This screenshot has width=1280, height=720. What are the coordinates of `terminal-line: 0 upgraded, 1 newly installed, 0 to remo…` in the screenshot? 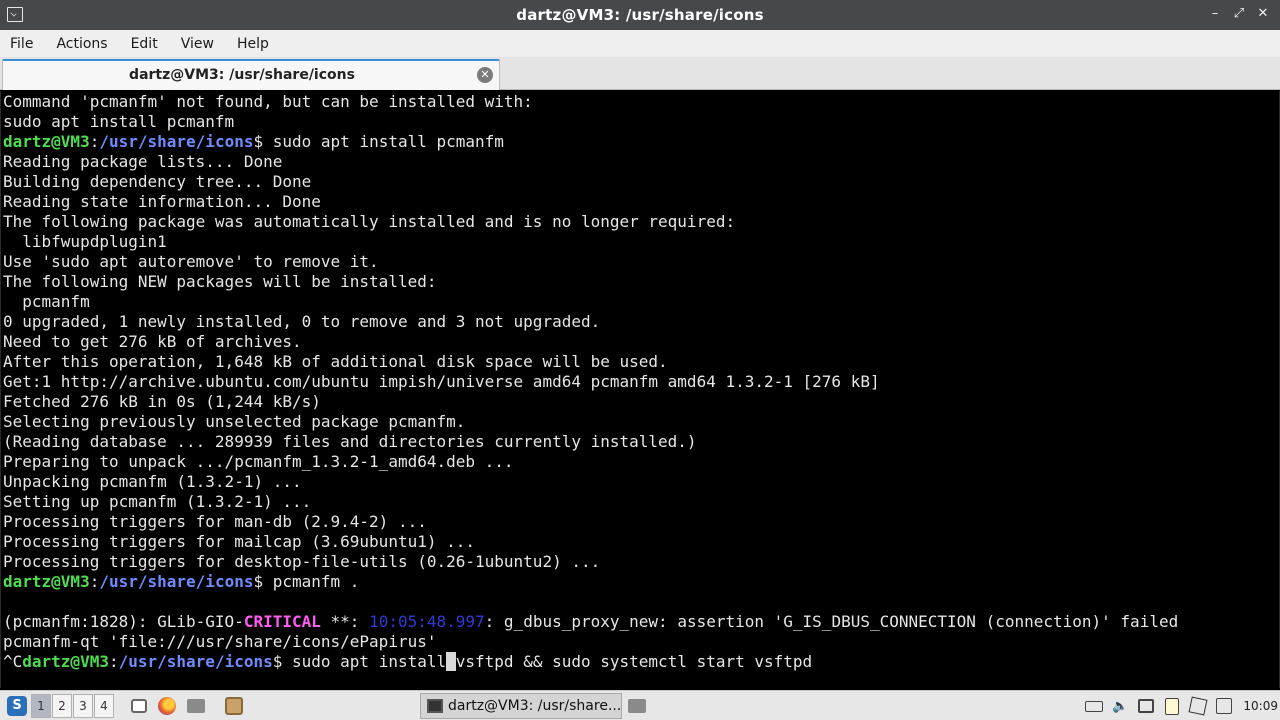 It's located at (302, 321).